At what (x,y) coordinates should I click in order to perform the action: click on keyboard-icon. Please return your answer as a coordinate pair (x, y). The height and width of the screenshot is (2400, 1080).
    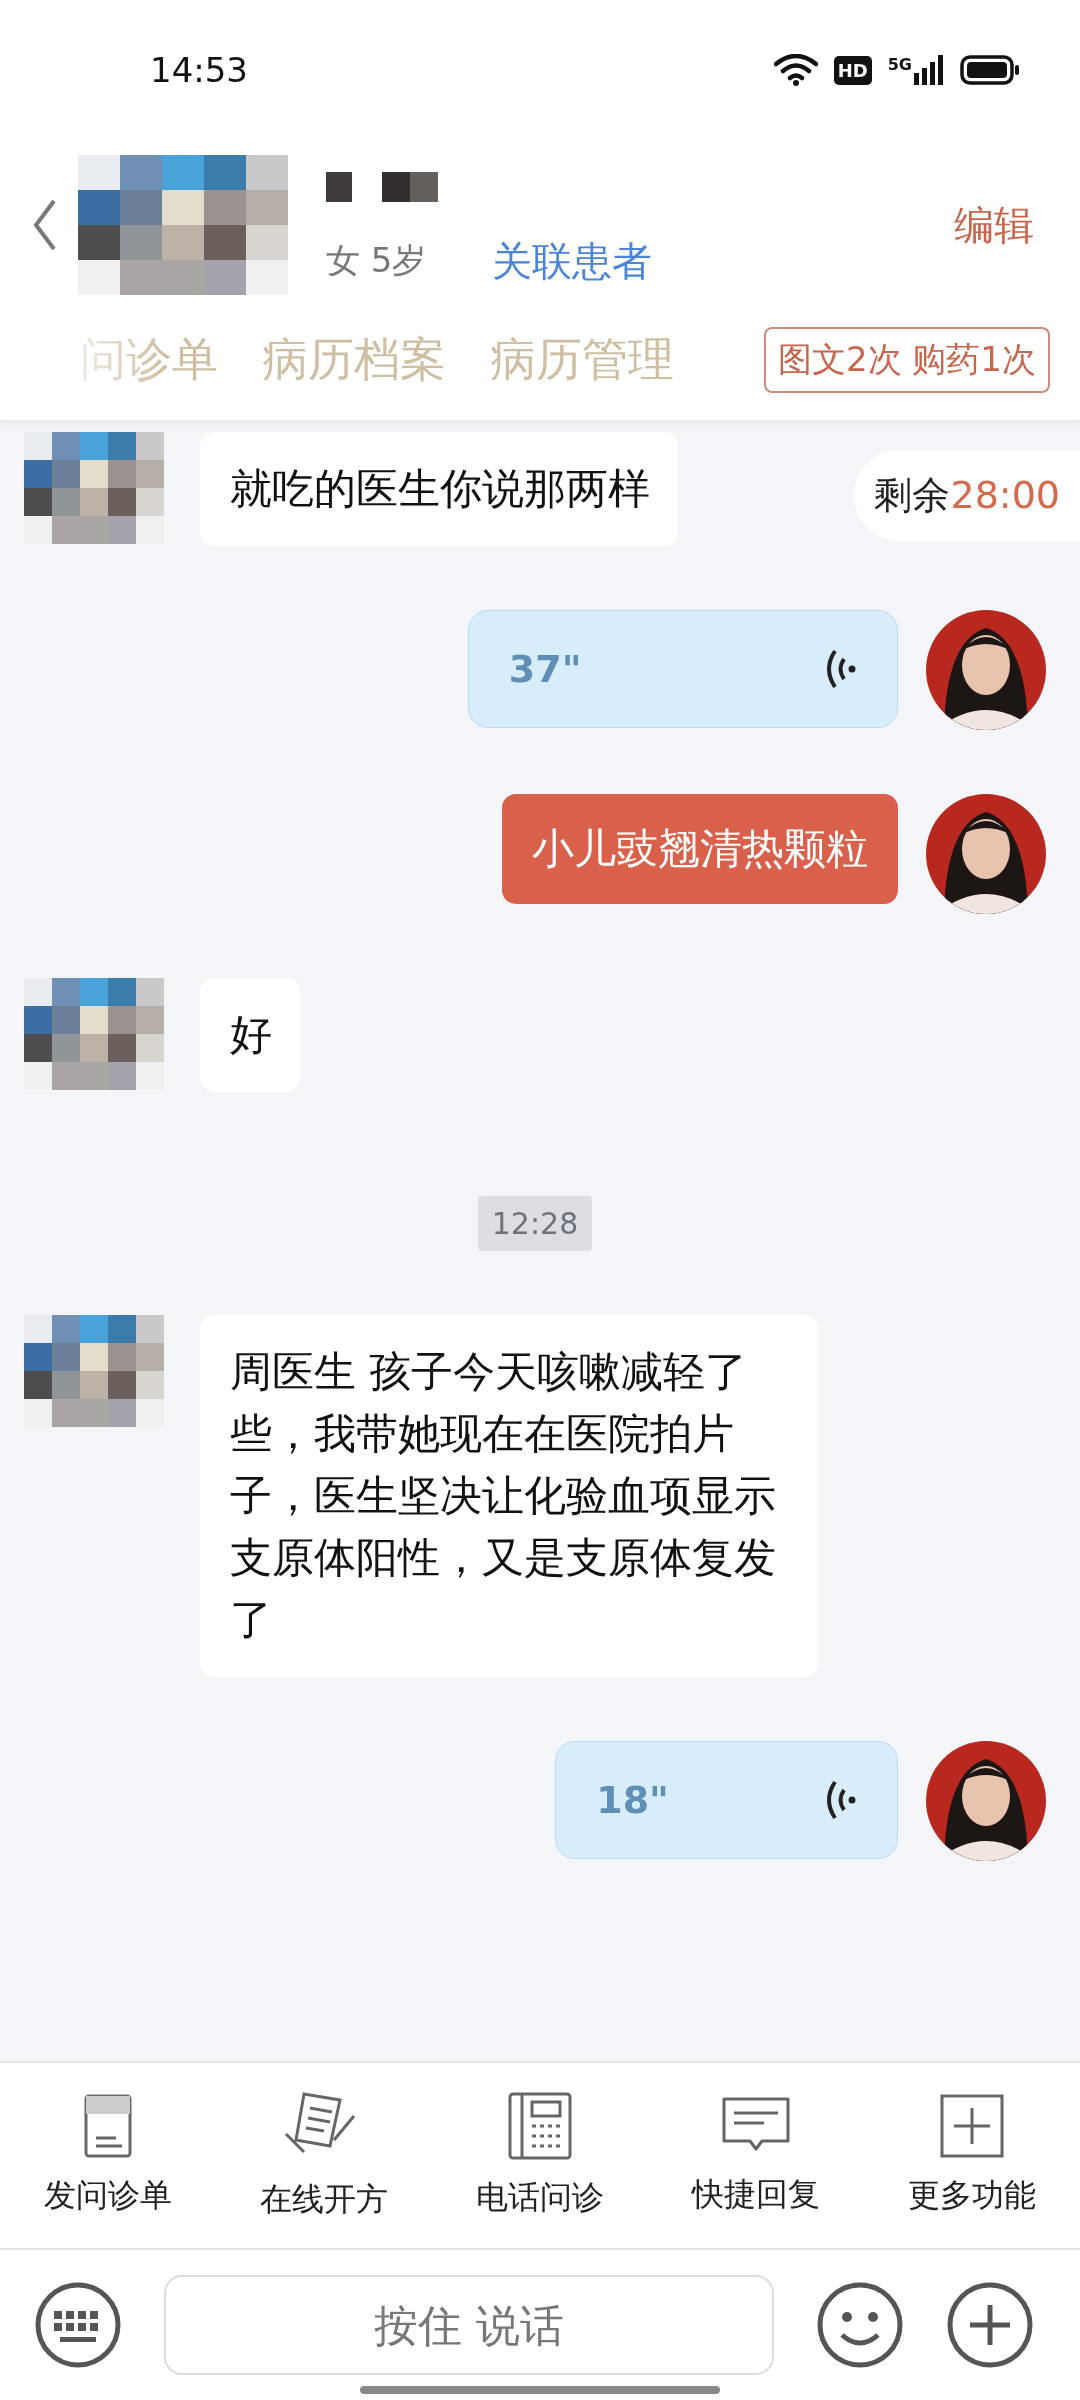
    Looking at the image, I should click on (78, 2325).